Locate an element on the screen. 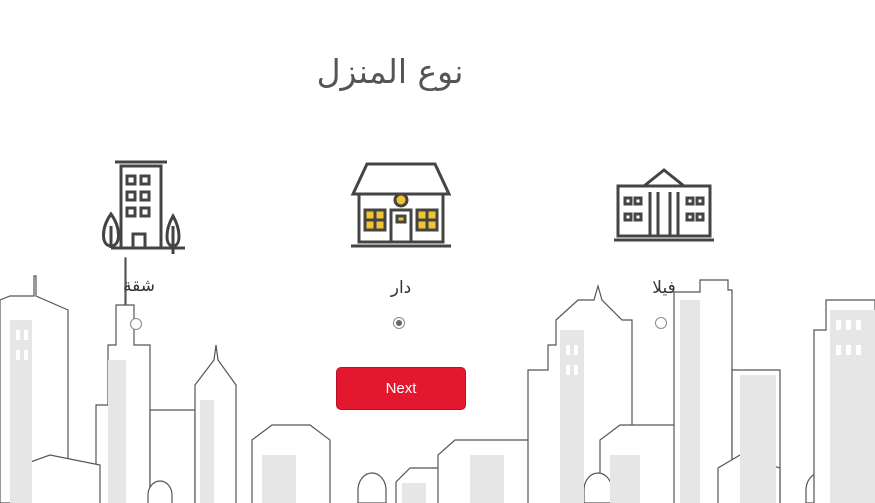  option-villa: فيلا is located at coordinates (664, 243).